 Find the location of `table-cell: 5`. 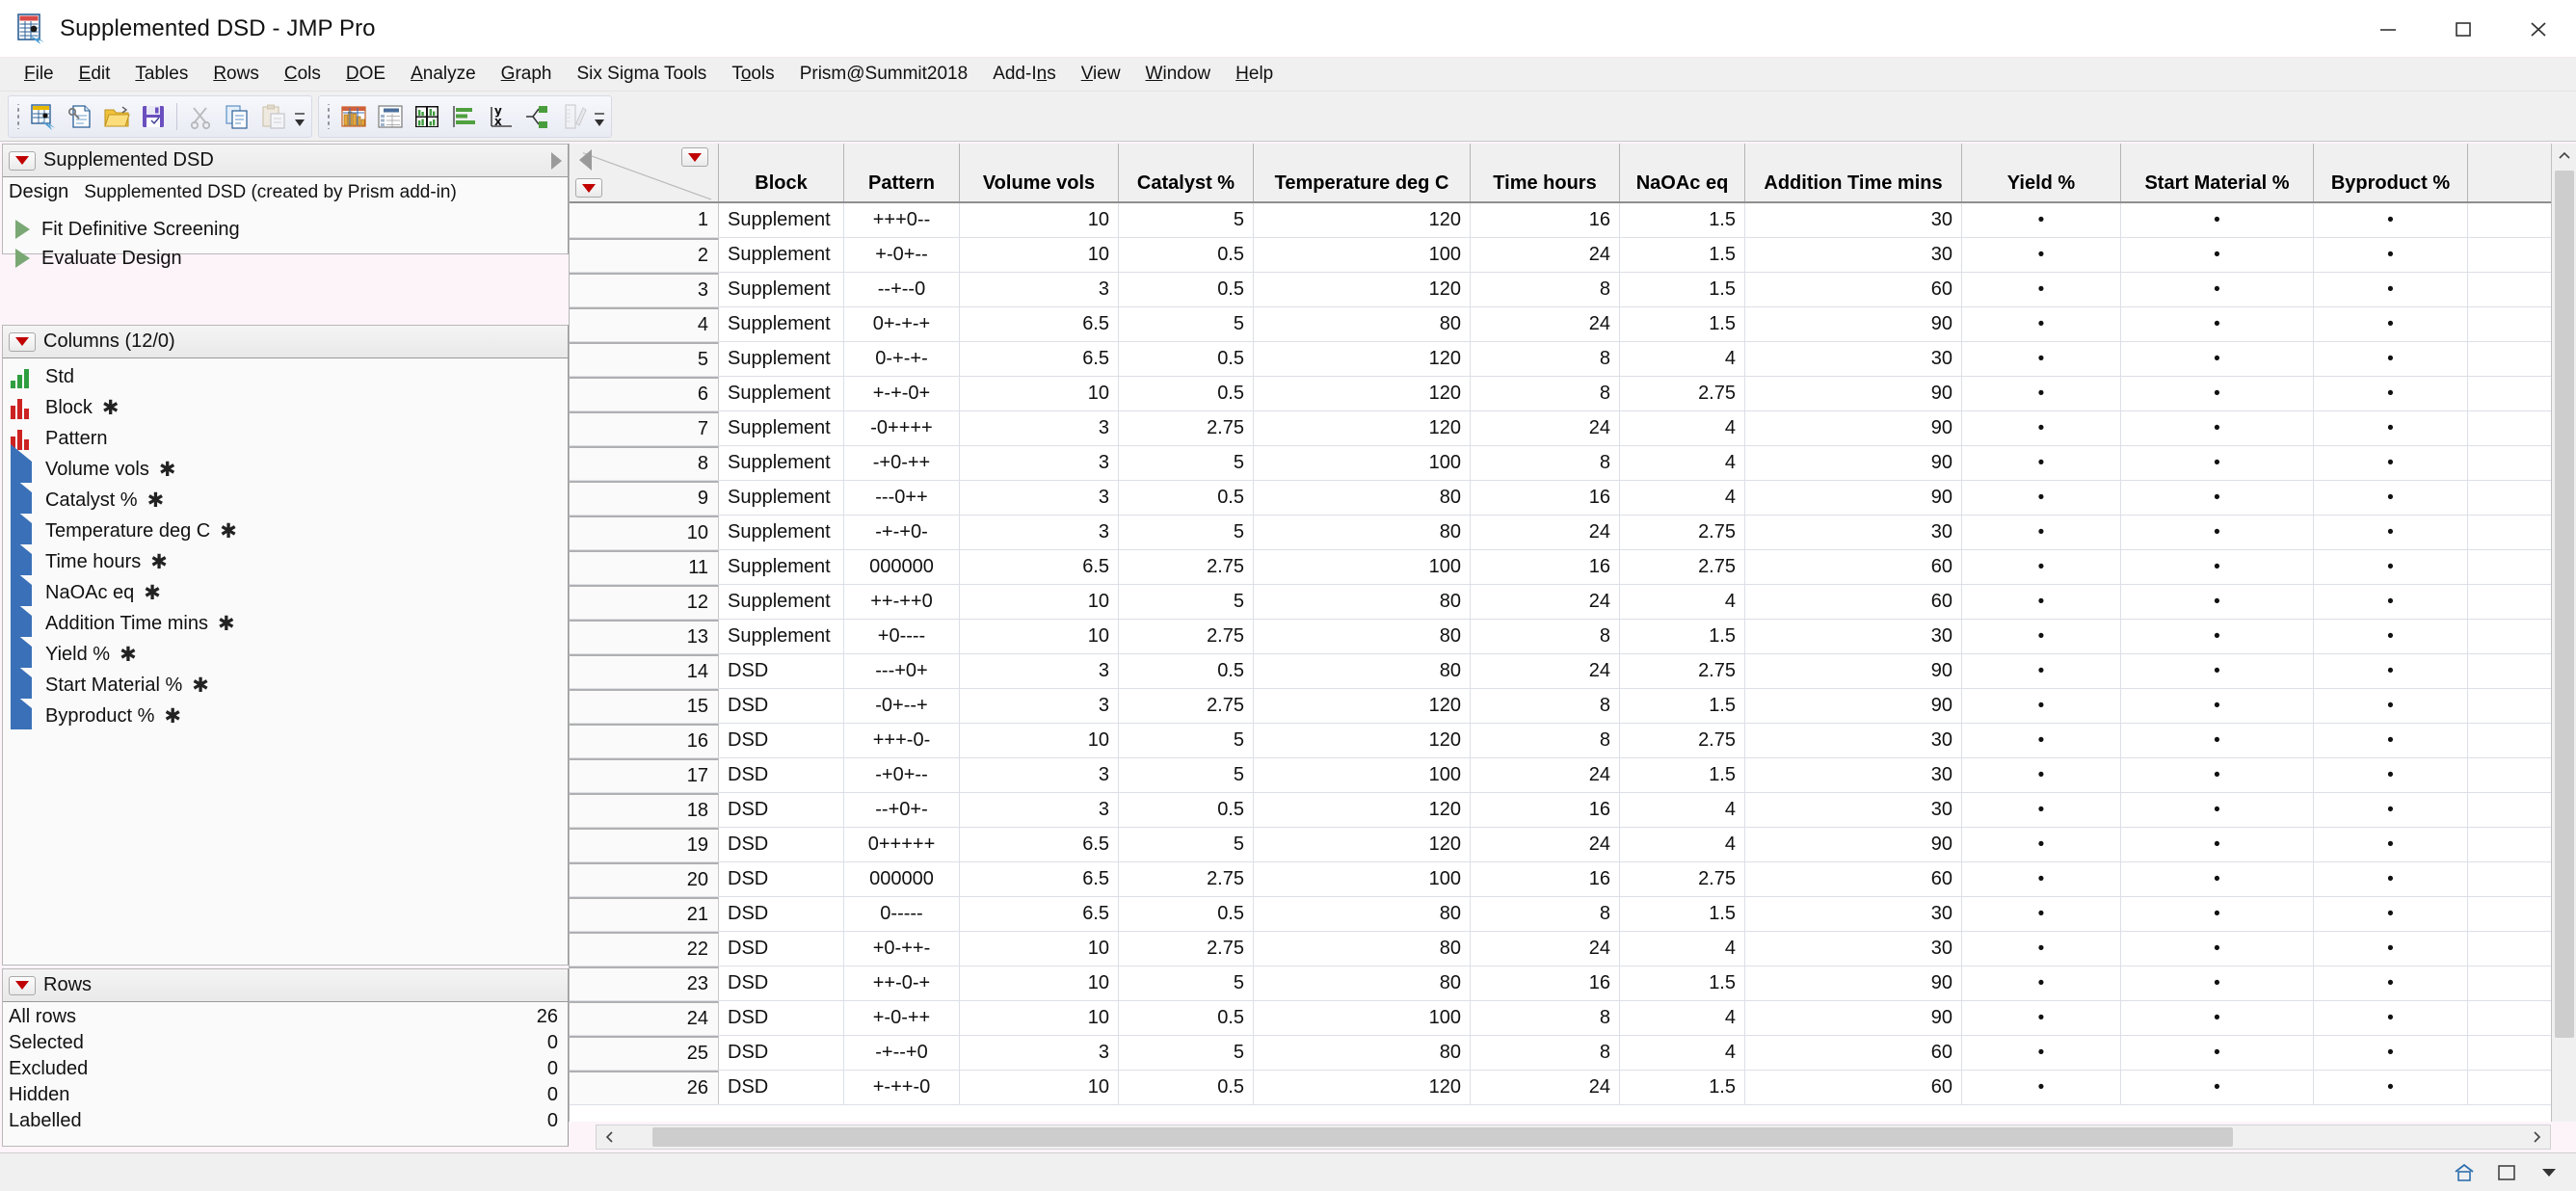

table-cell: 5 is located at coordinates (1186, 741).